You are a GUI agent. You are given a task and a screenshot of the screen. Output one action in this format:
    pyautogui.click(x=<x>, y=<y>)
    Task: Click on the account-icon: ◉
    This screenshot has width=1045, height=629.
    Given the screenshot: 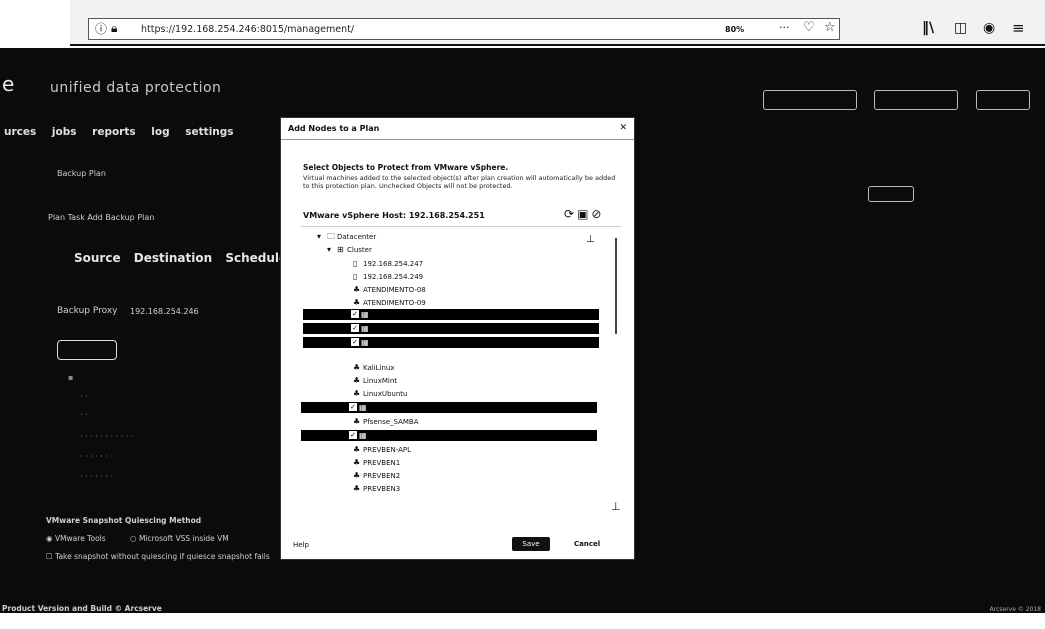 What is the action you would take?
    pyautogui.click(x=989, y=28)
    